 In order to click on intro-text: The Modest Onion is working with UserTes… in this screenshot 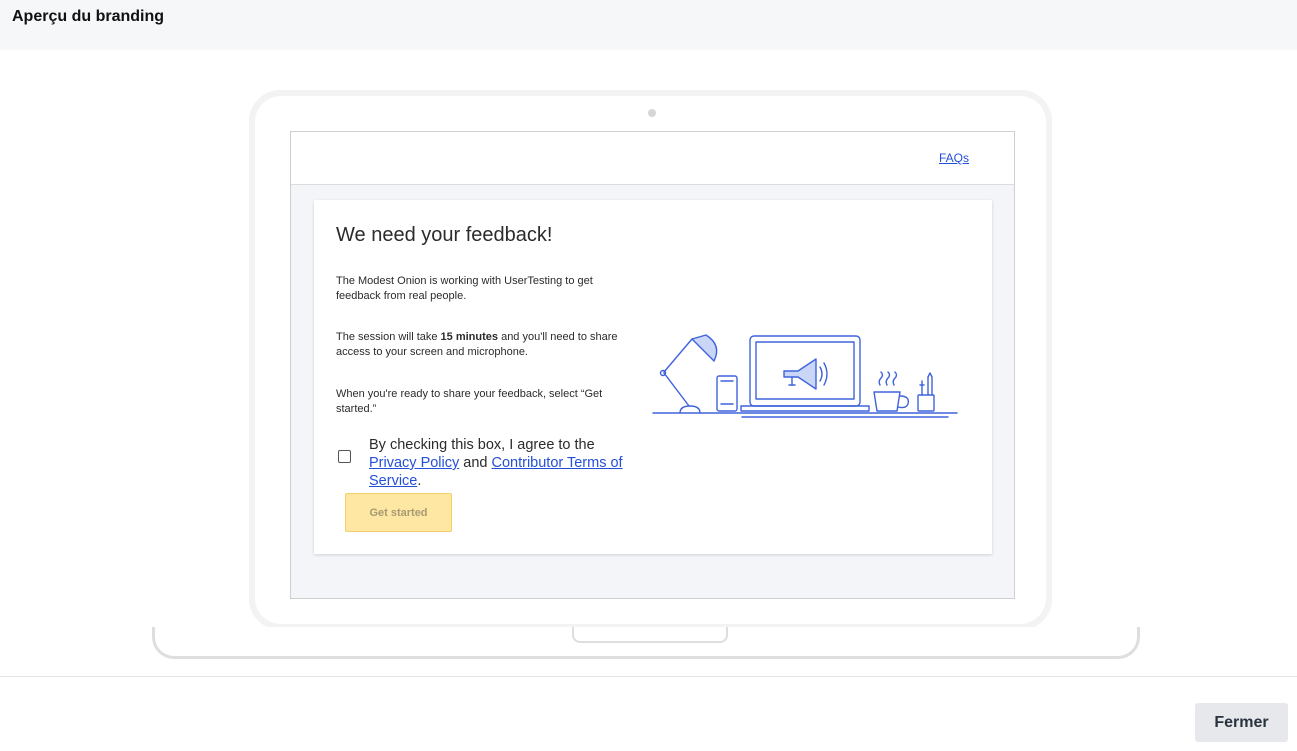, I will do `click(464, 288)`.